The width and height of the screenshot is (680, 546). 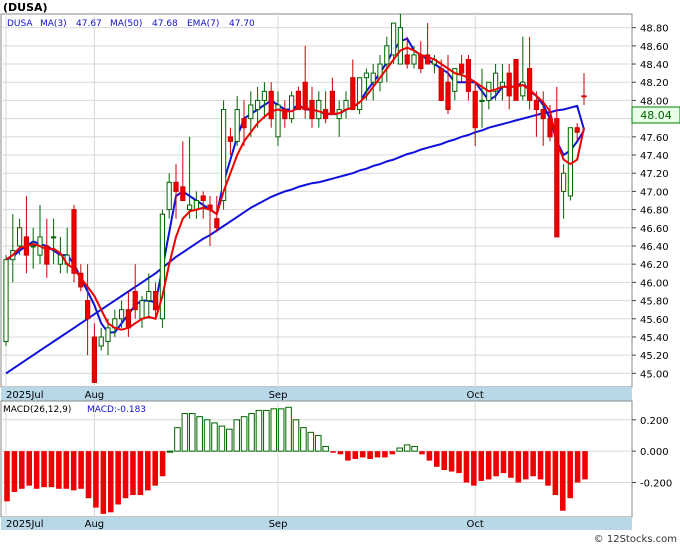 What do you see at coordinates (654, 320) in the screenshot?
I see `price-tick-label: 45.60` at bounding box center [654, 320].